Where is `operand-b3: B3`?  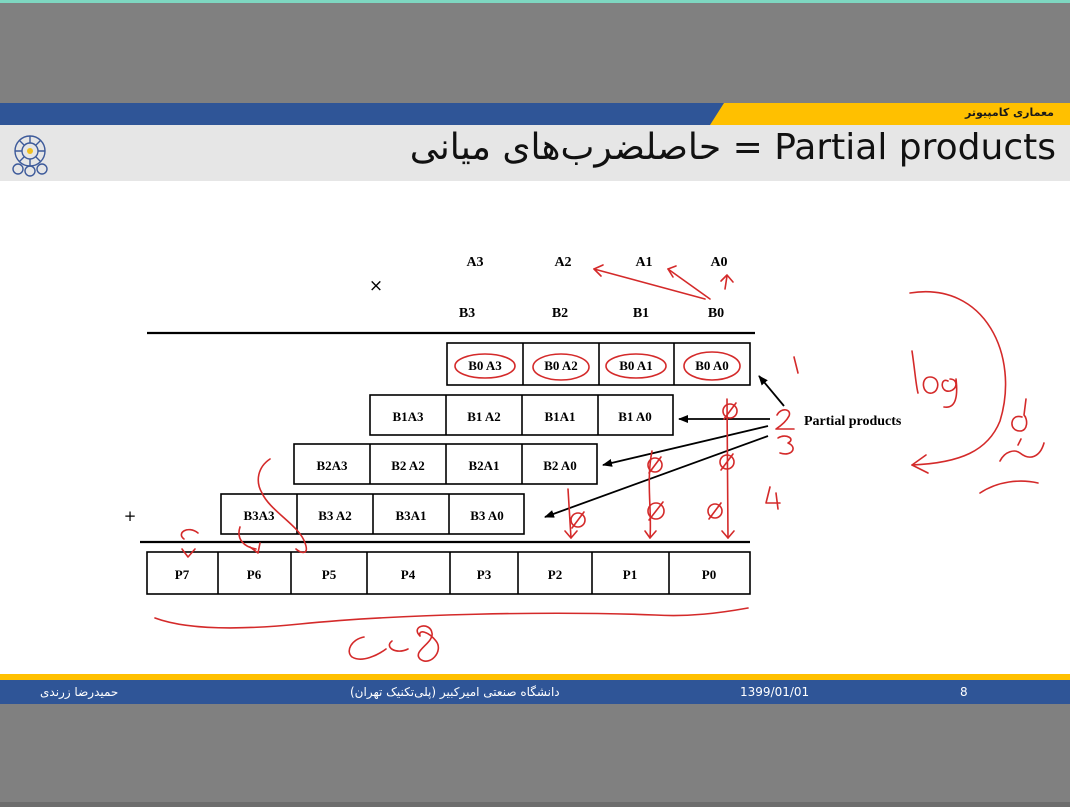
operand-b3: B3 is located at coordinates (467, 313).